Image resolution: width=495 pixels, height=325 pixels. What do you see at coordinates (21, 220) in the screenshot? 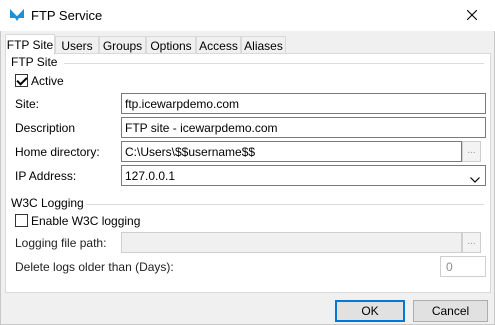
I see `enable-w3c-logging-checkbox` at bounding box center [21, 220].